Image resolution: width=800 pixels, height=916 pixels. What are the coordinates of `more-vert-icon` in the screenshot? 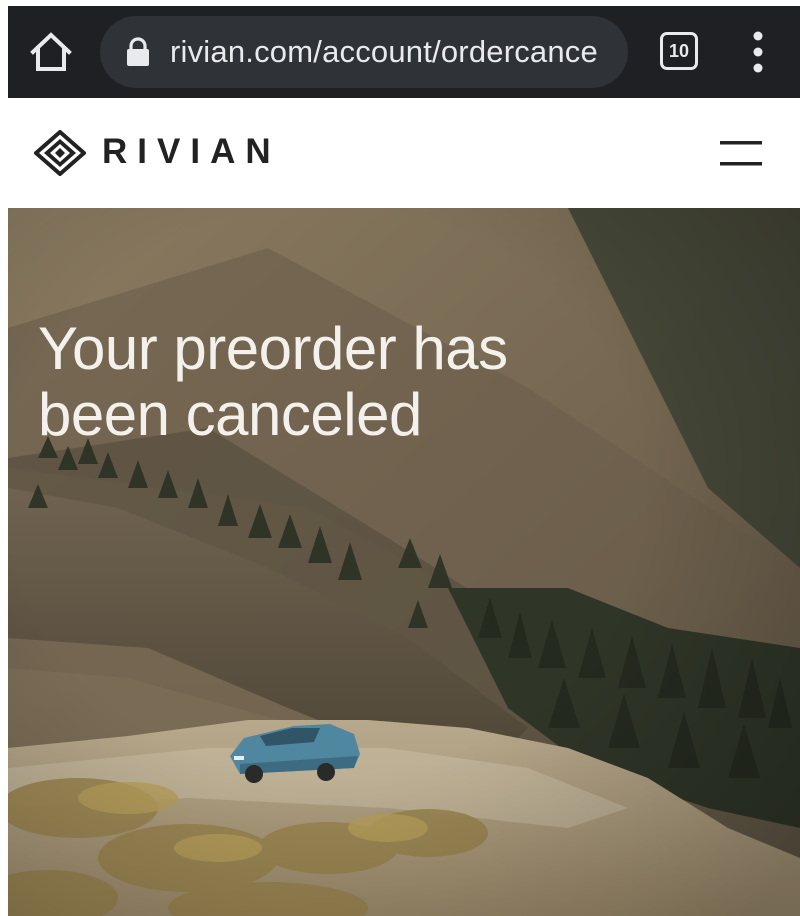 It's located at (758, 52).